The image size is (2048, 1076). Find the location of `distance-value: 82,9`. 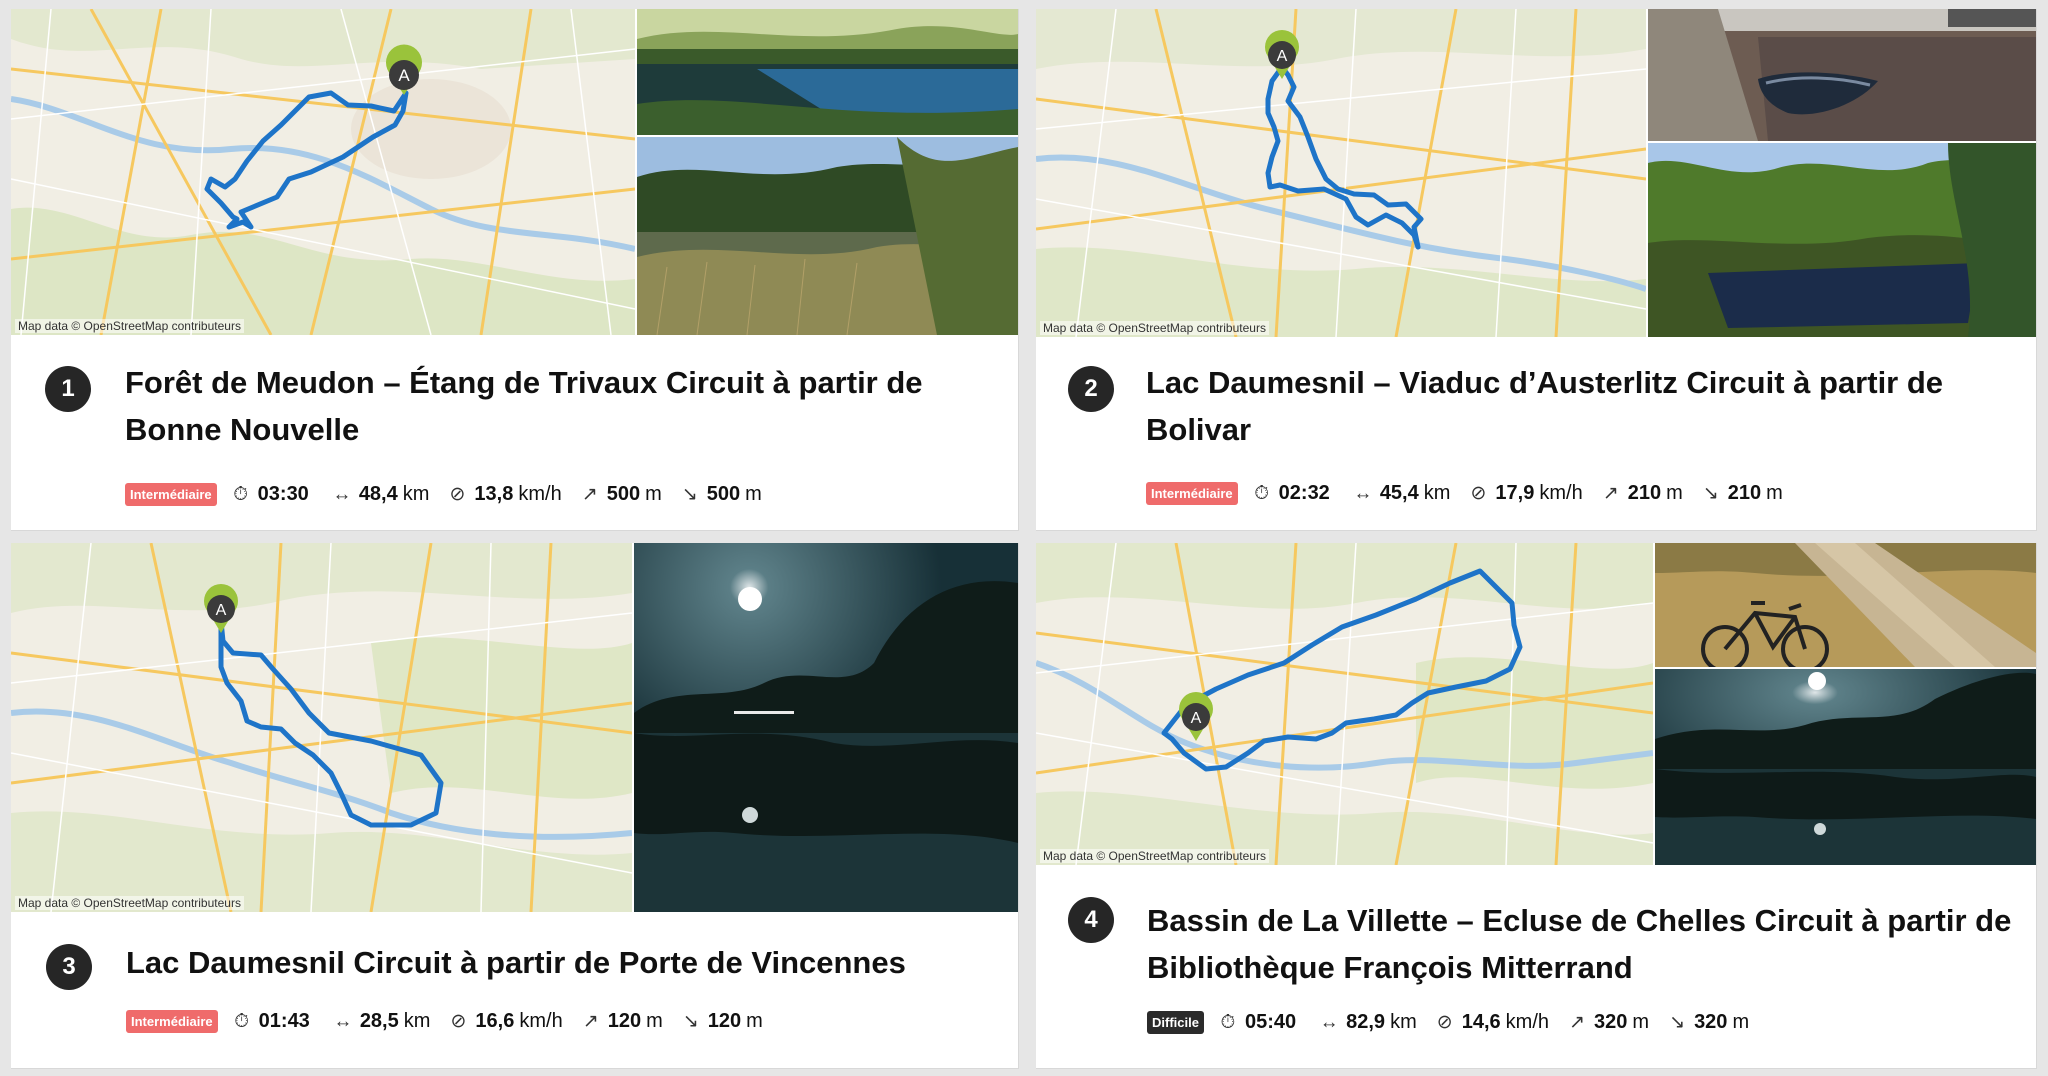

distance-value: 82,9 is located at coordinates (1366, 1022).